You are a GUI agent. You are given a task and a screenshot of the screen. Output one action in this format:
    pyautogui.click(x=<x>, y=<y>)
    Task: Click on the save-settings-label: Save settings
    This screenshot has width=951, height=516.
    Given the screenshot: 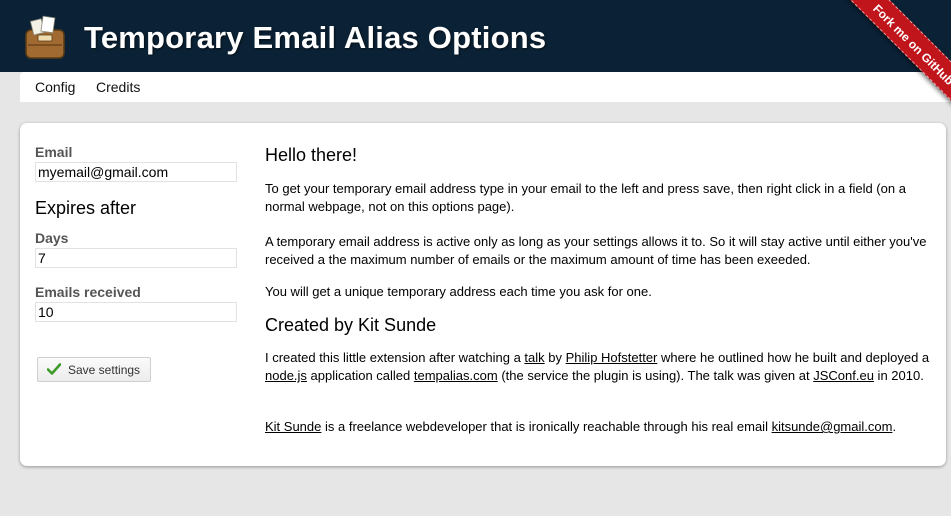 What is the action you would take?
    pyautogui.click(x=104, y=369)
    